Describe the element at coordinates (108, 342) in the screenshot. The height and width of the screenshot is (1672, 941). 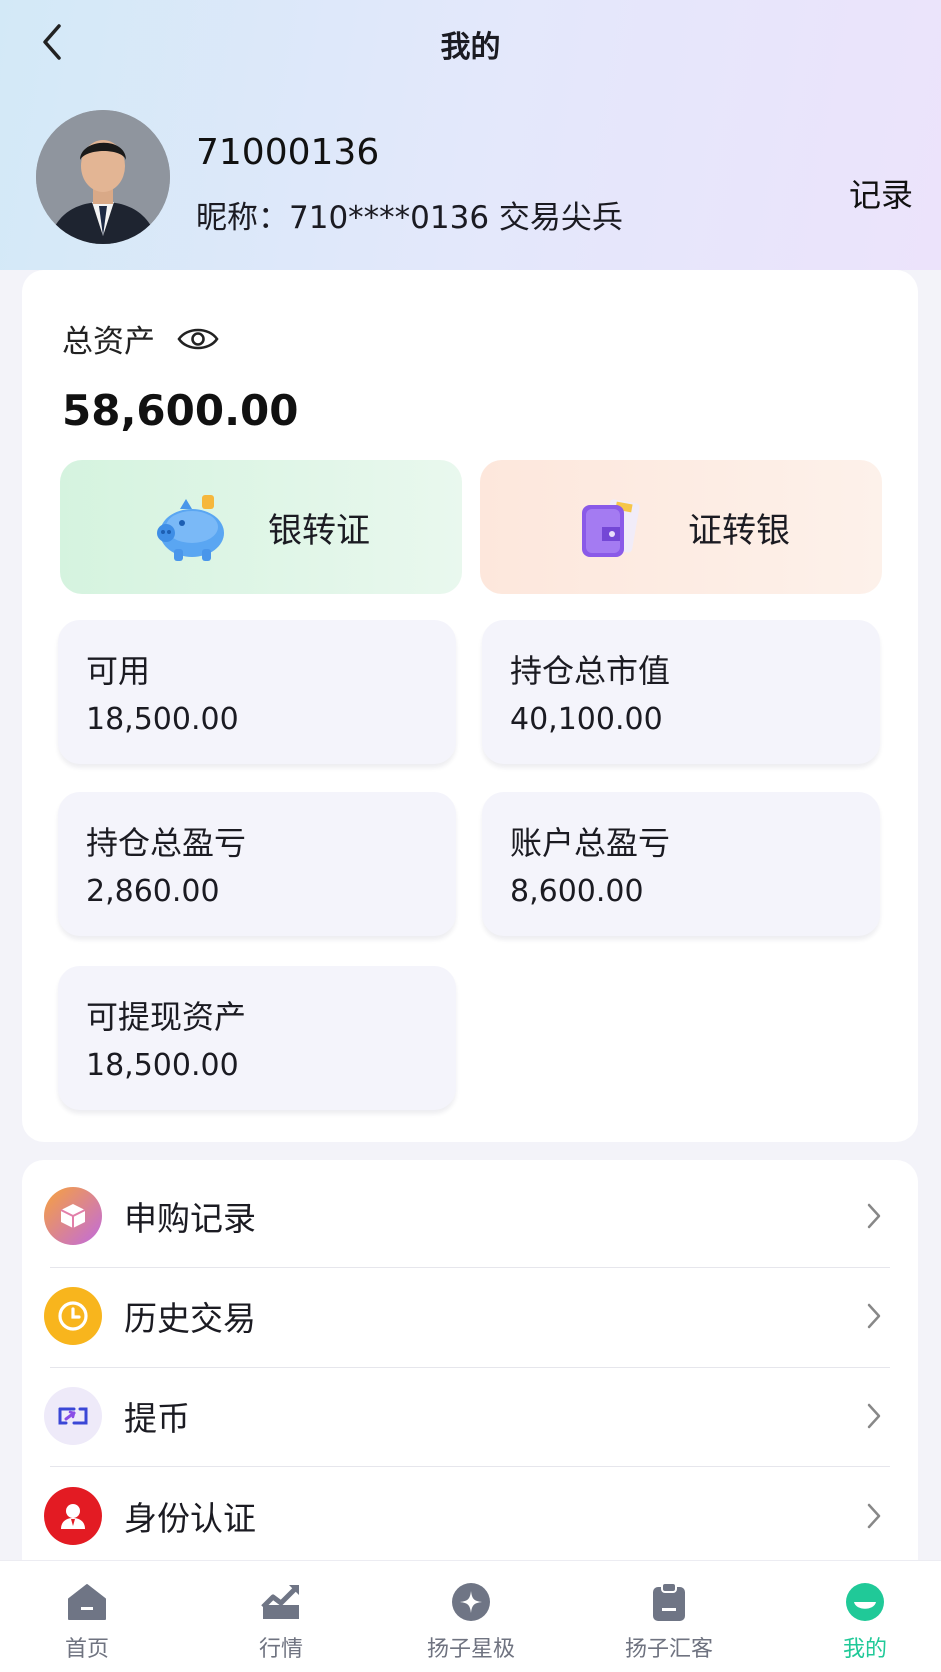
I see `total-assets-label: 总资产` at that location.